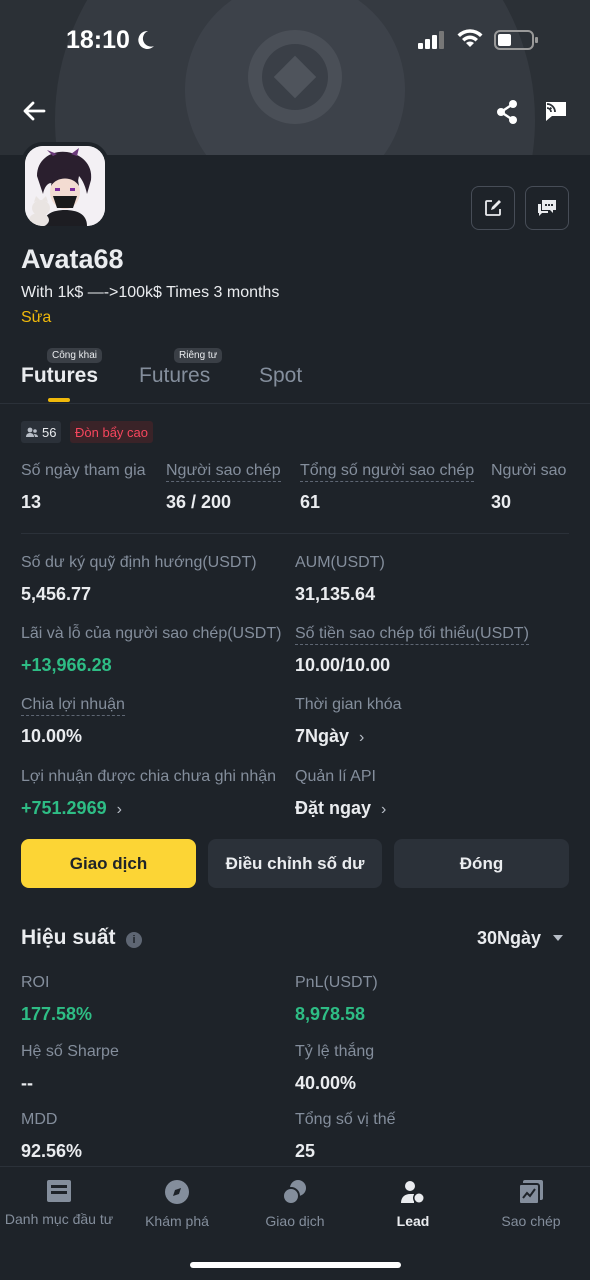 The image size is (590, 1280). What do you see at coordinates (507, 112) in the screenshot?
I see `share-icon` at bounding box center [507, 112].